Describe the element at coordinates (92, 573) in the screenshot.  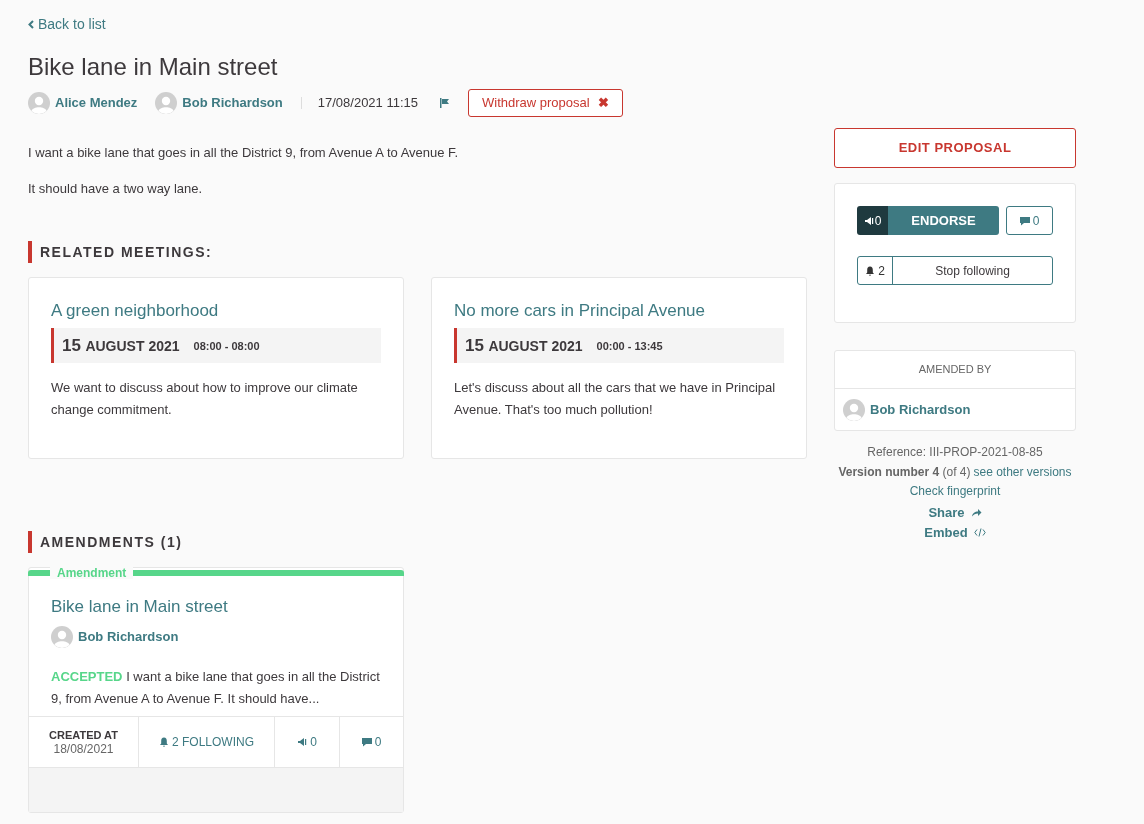
I see `amendment-tag: Amendment` at that location.